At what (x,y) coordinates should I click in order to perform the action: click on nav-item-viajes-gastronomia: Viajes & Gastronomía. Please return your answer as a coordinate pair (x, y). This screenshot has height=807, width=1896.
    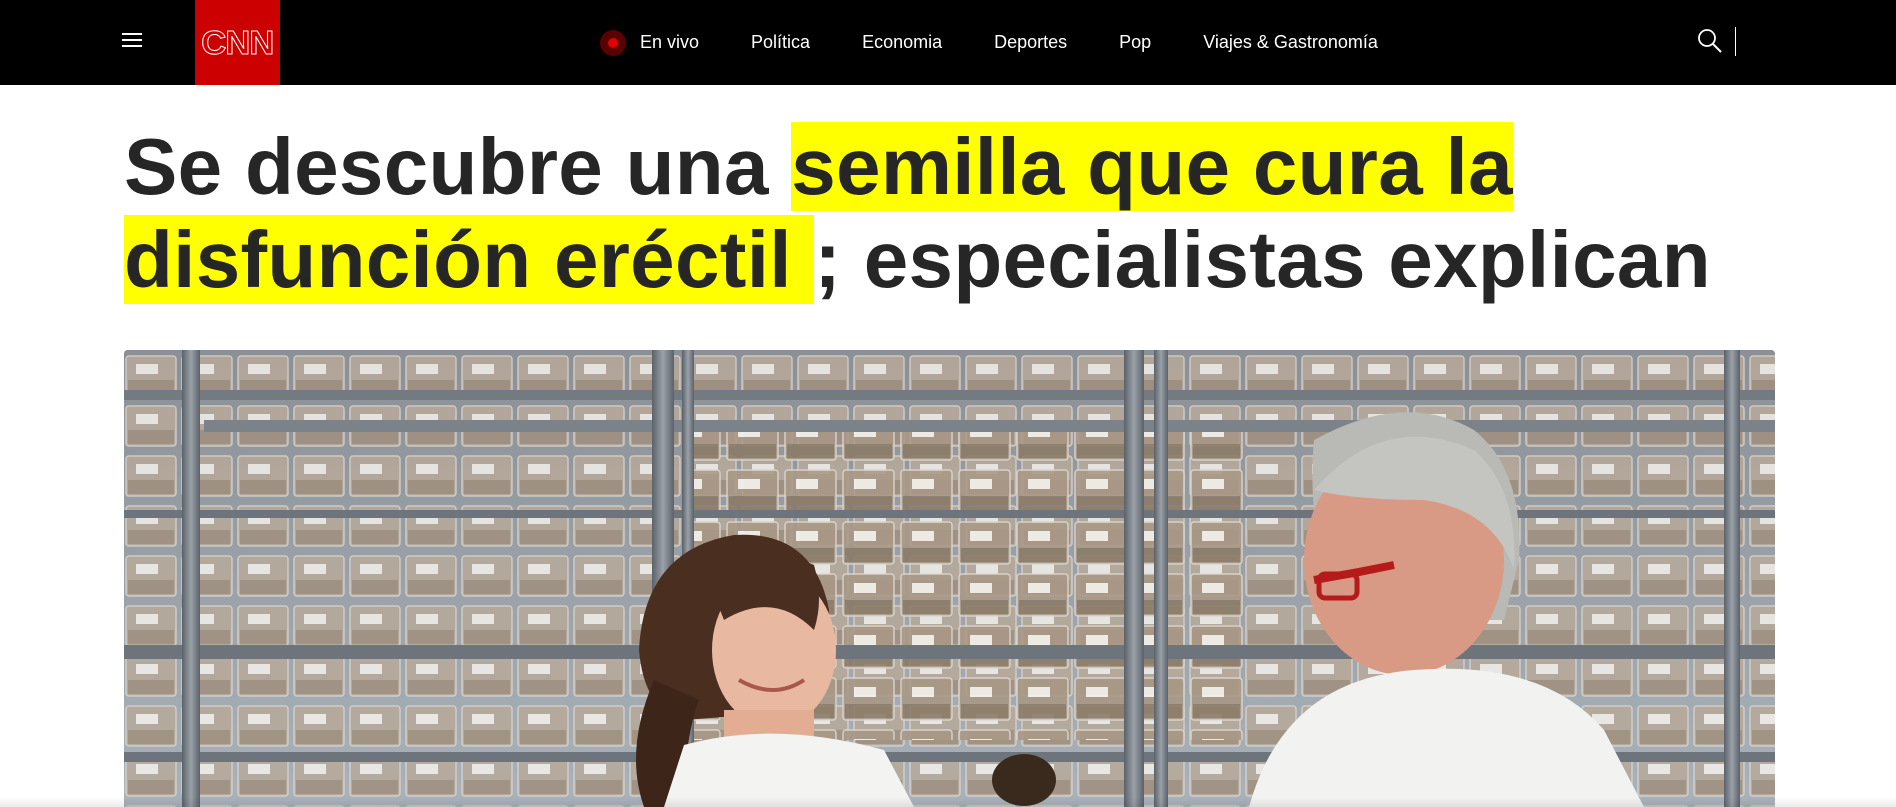
    Looking at the image, I should click on (1290, 42).